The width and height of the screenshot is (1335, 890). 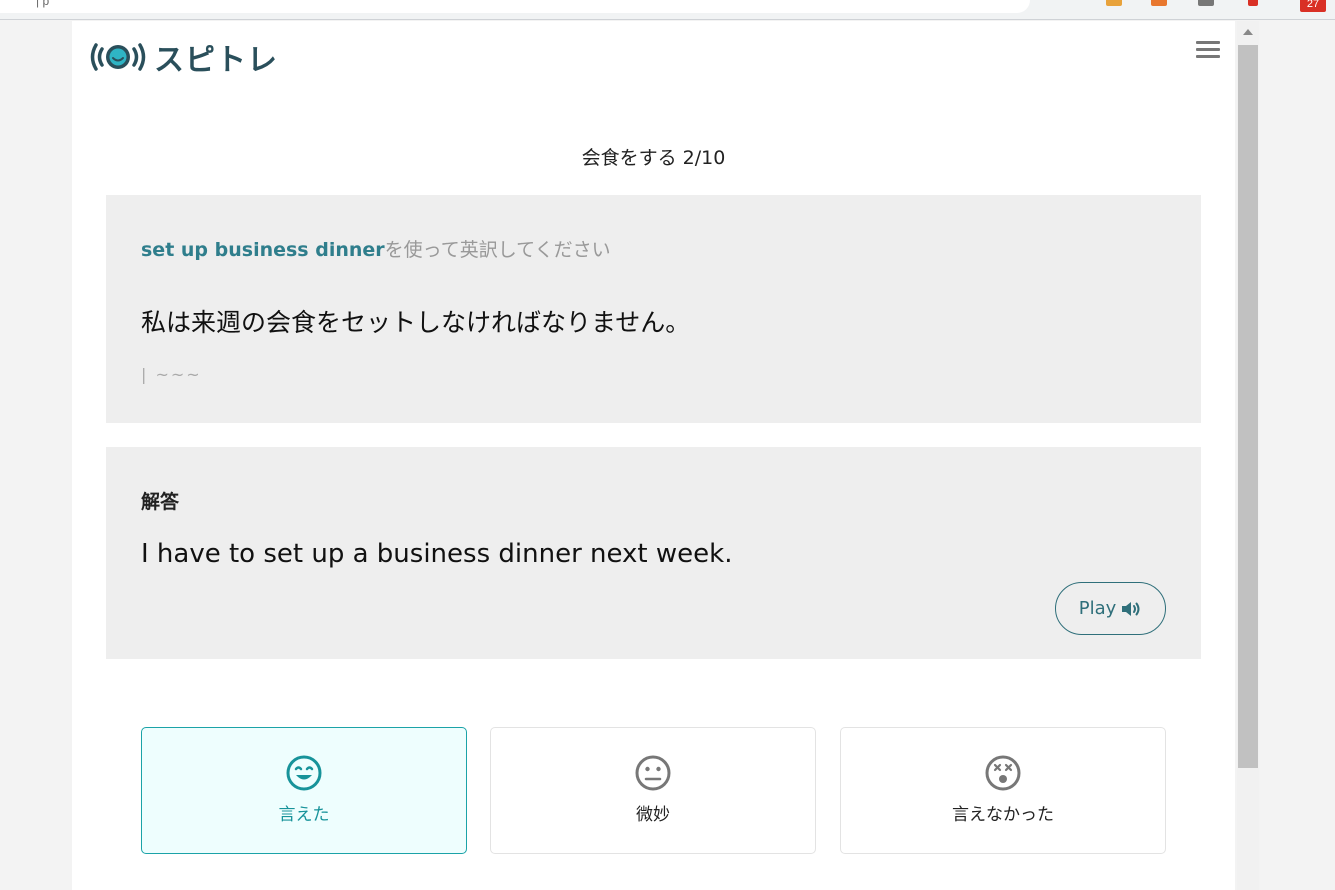 I want to click on rating-label: 微妙, so click(x=653, y=815).